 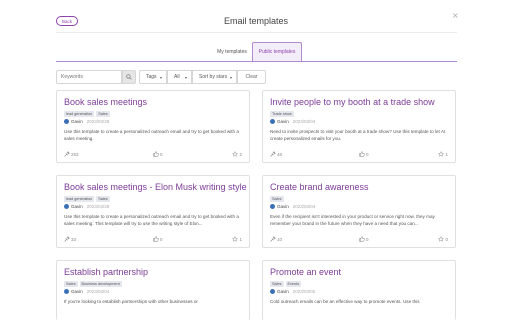 I want to click on stats-row: 10 0 0, so click(x=359, y=239).